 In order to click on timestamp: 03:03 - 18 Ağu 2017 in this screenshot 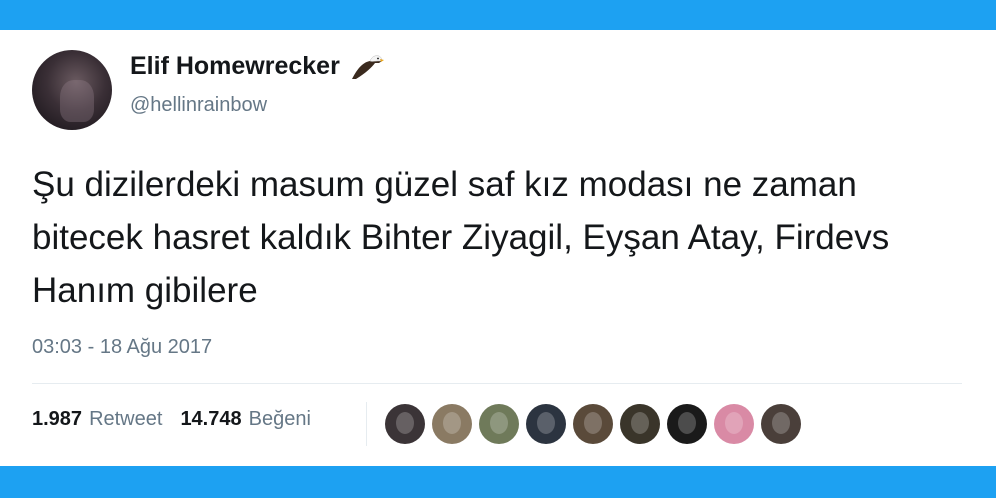, I will do `click(122, 347)`.